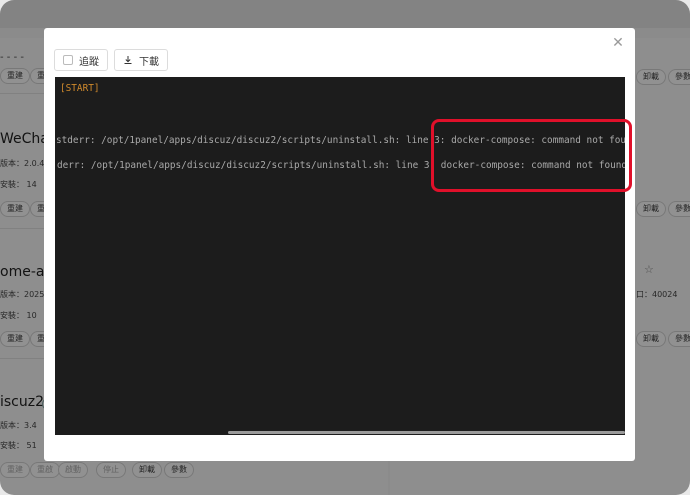 Image resolution: width=690 pixels, height=495 pixels. I want to click on log-start-line: [START], so click(80, 88).